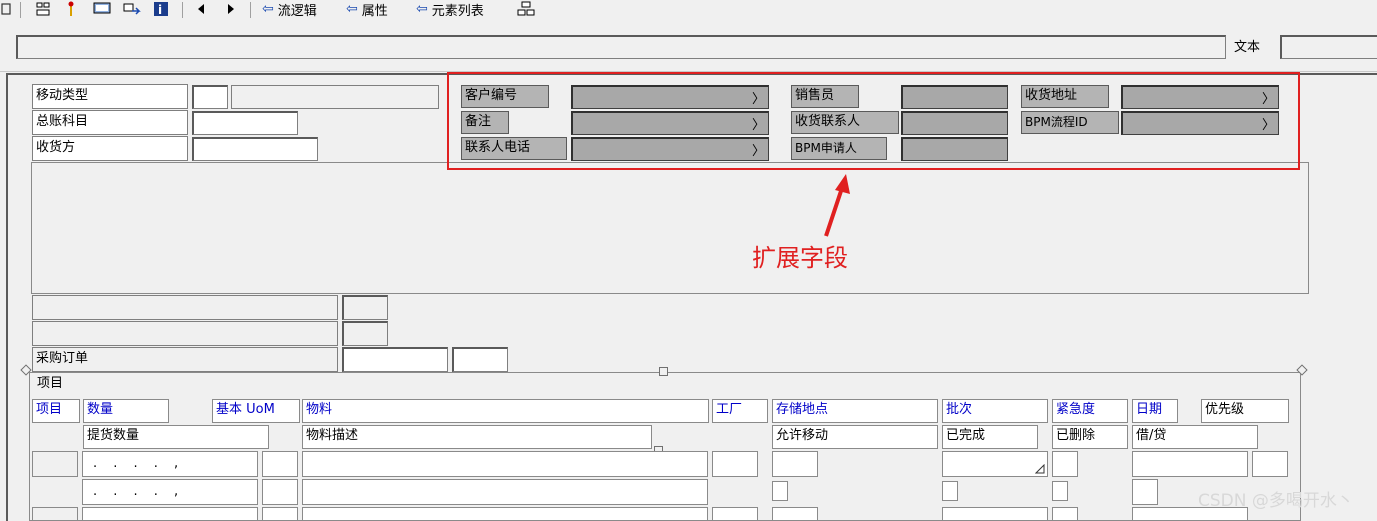 Image resolution: width=1377 pixels, height=521 pixels. I want to click on col-material-desc: 物料描述, so click(477, 437).